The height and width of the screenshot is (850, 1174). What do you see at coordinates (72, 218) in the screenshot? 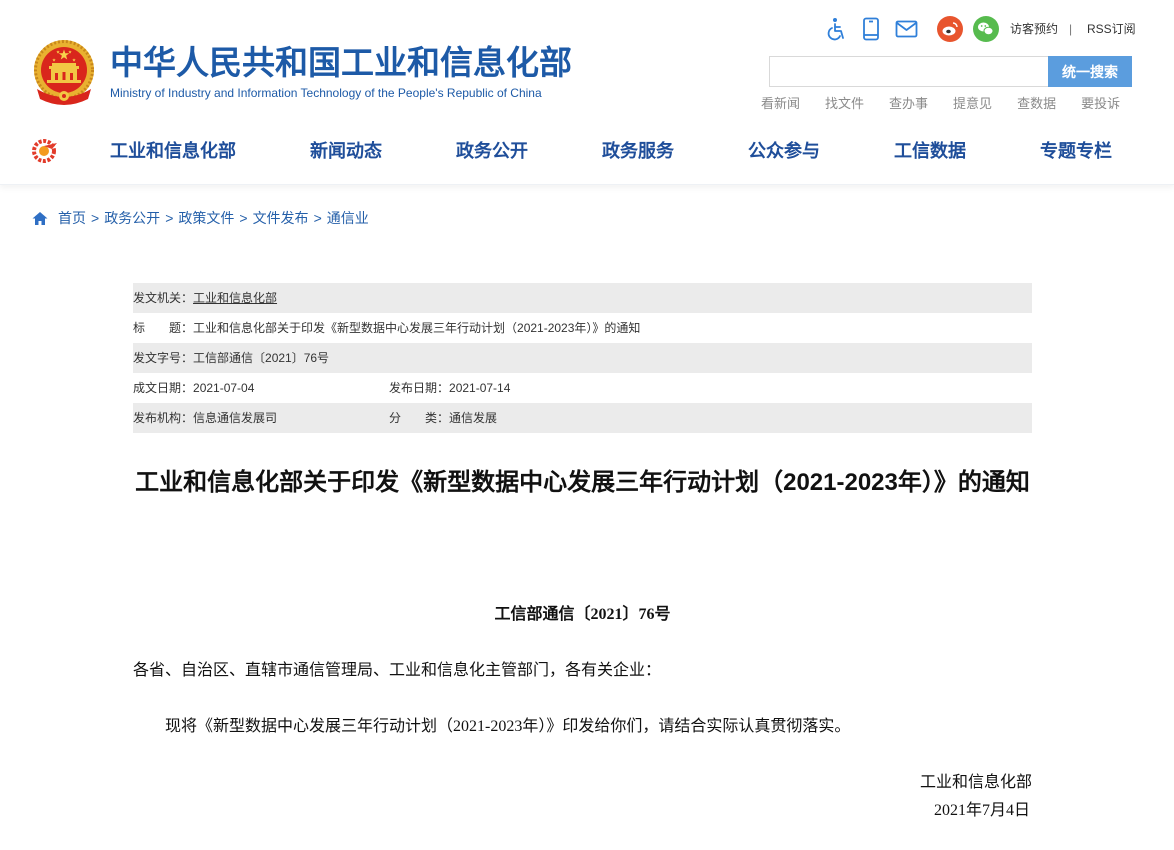
I see `breadcrumb-item-home: 首页` at bounding box center [72, 218].